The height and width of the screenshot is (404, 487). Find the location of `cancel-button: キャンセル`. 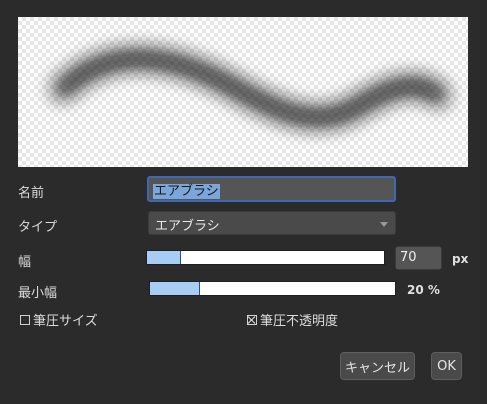

cancel-button: キャンセル is located at coordinates (377, 366).